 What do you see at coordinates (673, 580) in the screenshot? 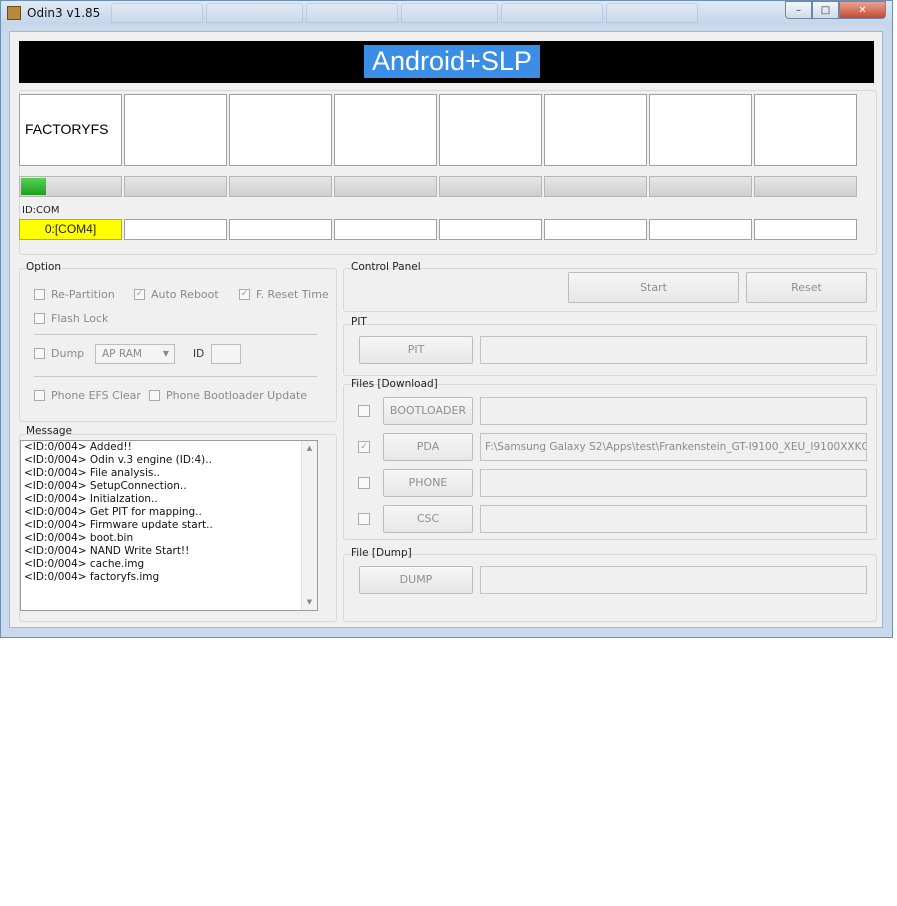
I see `dump-path-field` at bounding box center [673, 580].